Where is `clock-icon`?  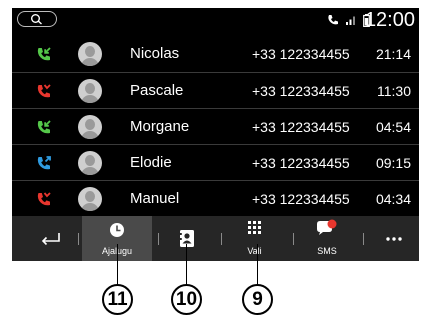
clock-icon is located at coordinates (117, 230).